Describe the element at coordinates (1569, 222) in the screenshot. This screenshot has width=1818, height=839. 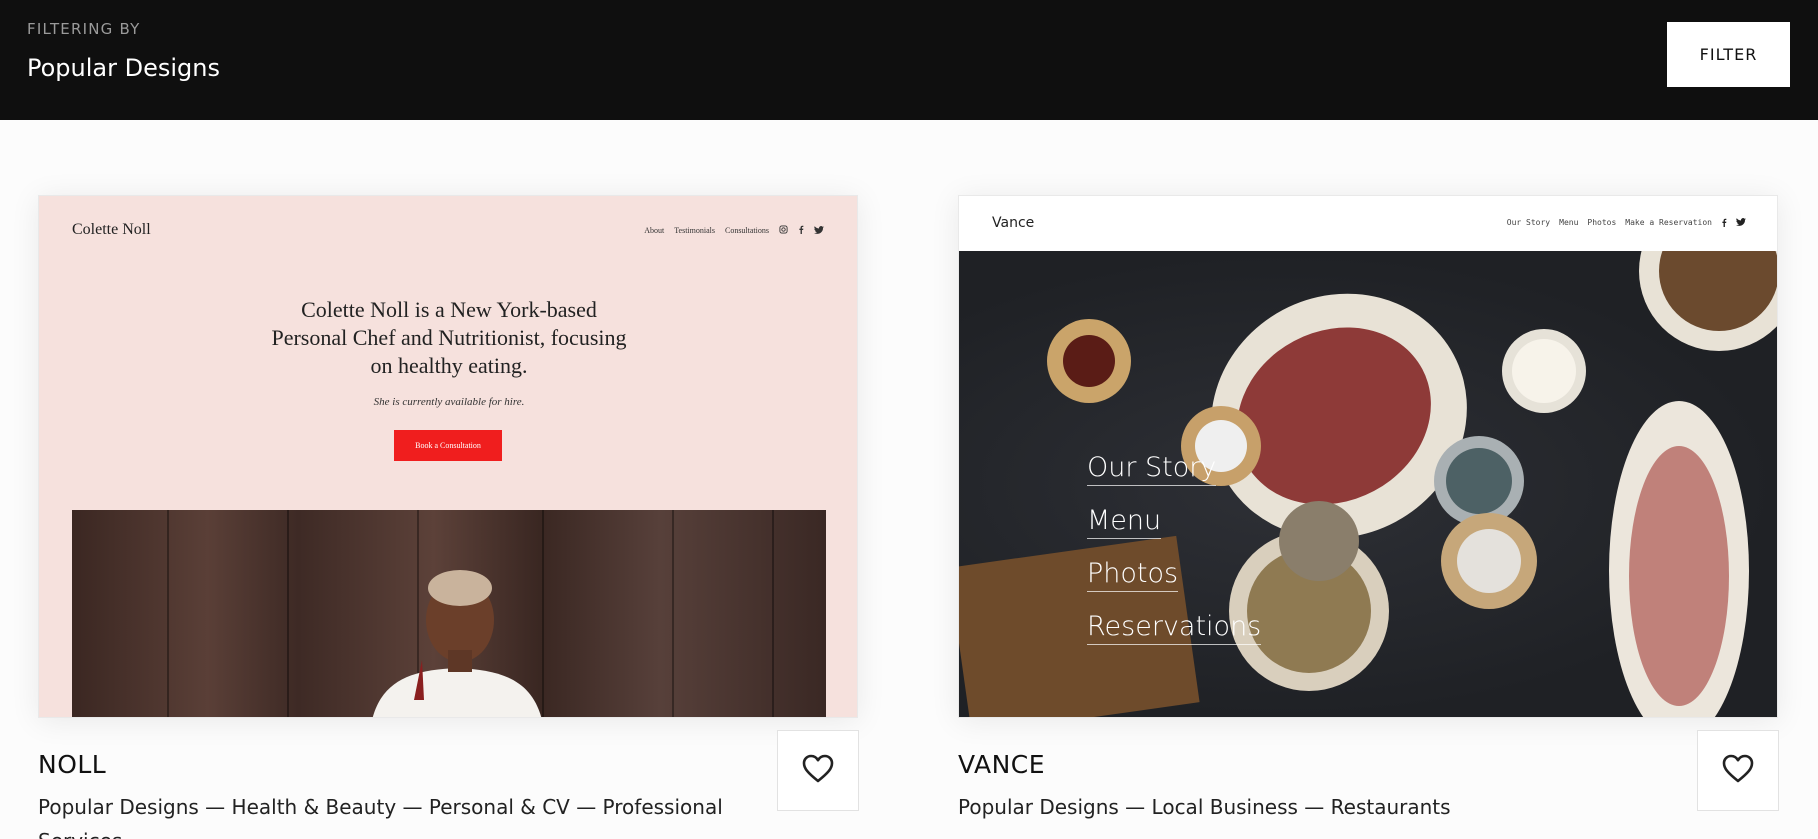
I see `preview-nav-item: Menu` at that location.